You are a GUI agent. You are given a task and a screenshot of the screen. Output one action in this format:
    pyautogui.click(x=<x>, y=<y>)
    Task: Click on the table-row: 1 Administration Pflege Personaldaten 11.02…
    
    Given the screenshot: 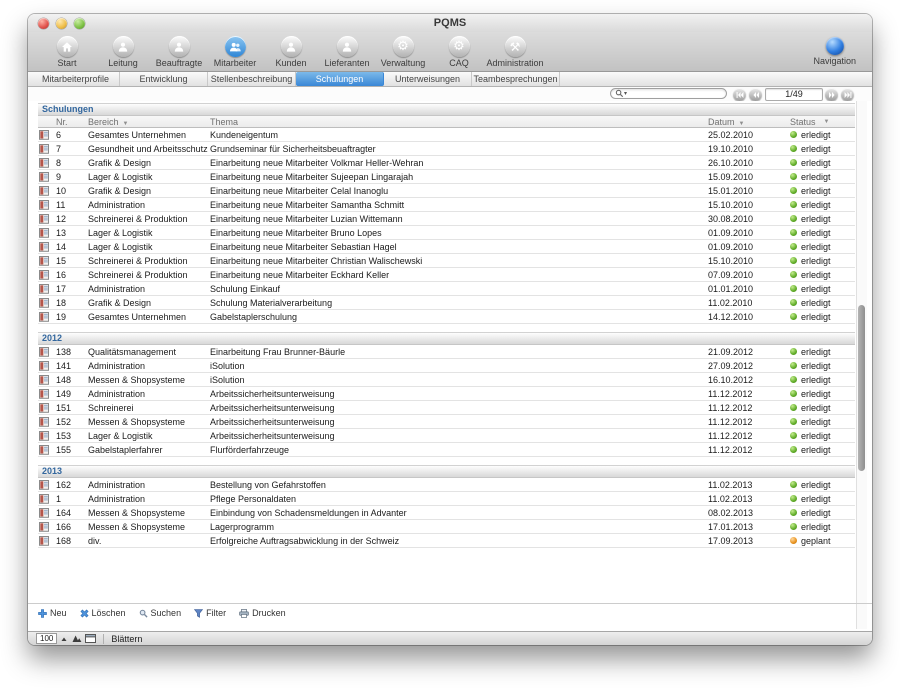 What is the action you would take?
    pyautogui.click(x=446, y=499)
    